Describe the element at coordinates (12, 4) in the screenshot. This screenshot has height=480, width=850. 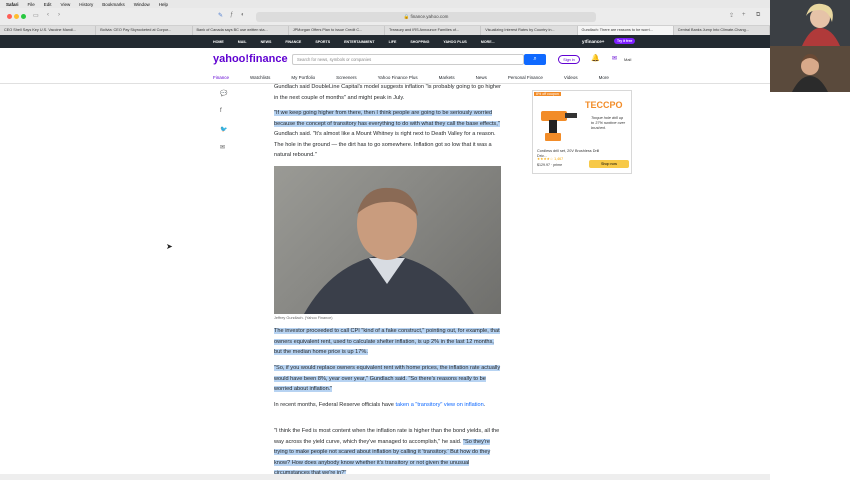
I see `menu-safari: Safari` at that location.